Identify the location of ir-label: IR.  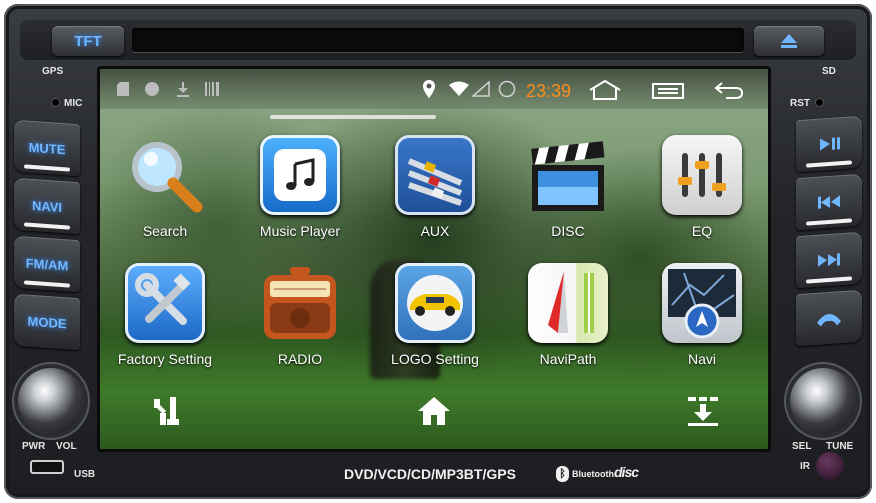
(805, 466).